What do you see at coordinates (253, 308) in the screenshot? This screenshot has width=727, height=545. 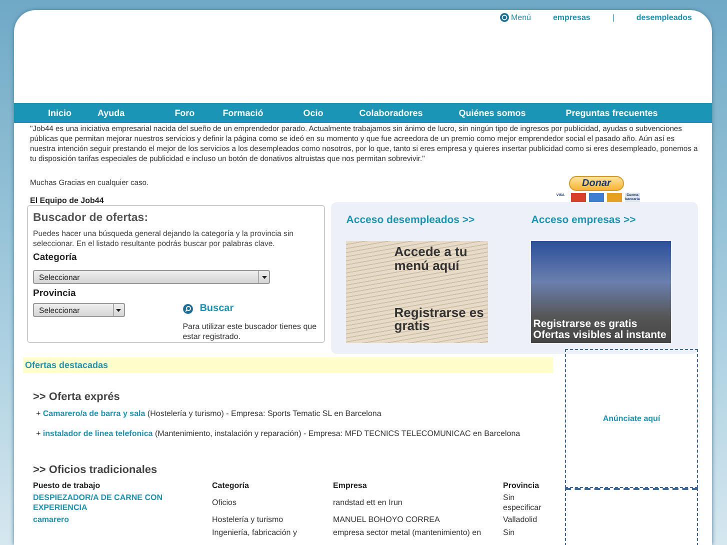 I see `search-button: Buscar` at bounding box center [253, 308].